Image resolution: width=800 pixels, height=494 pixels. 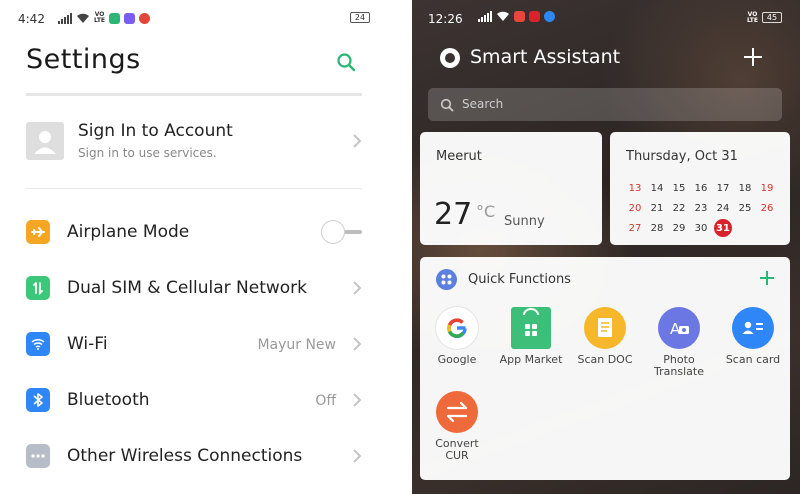 I want to click on quick-function-photo-translate: A Photo Translate, so click(x=679, y=342).